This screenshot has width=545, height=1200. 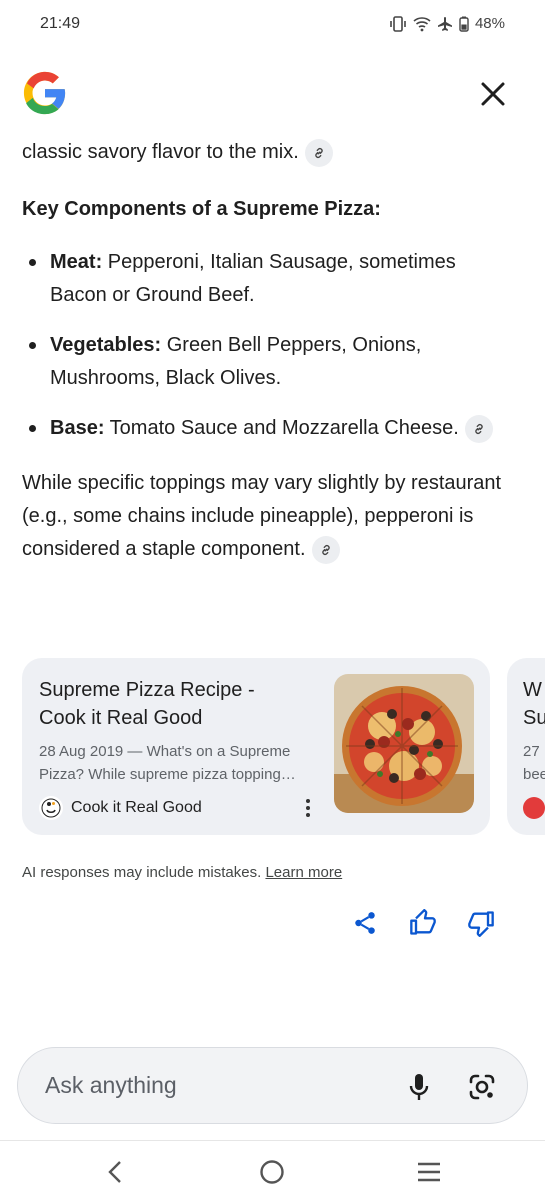 I want to click on microphone-icon, so click(x=419, y=1087).